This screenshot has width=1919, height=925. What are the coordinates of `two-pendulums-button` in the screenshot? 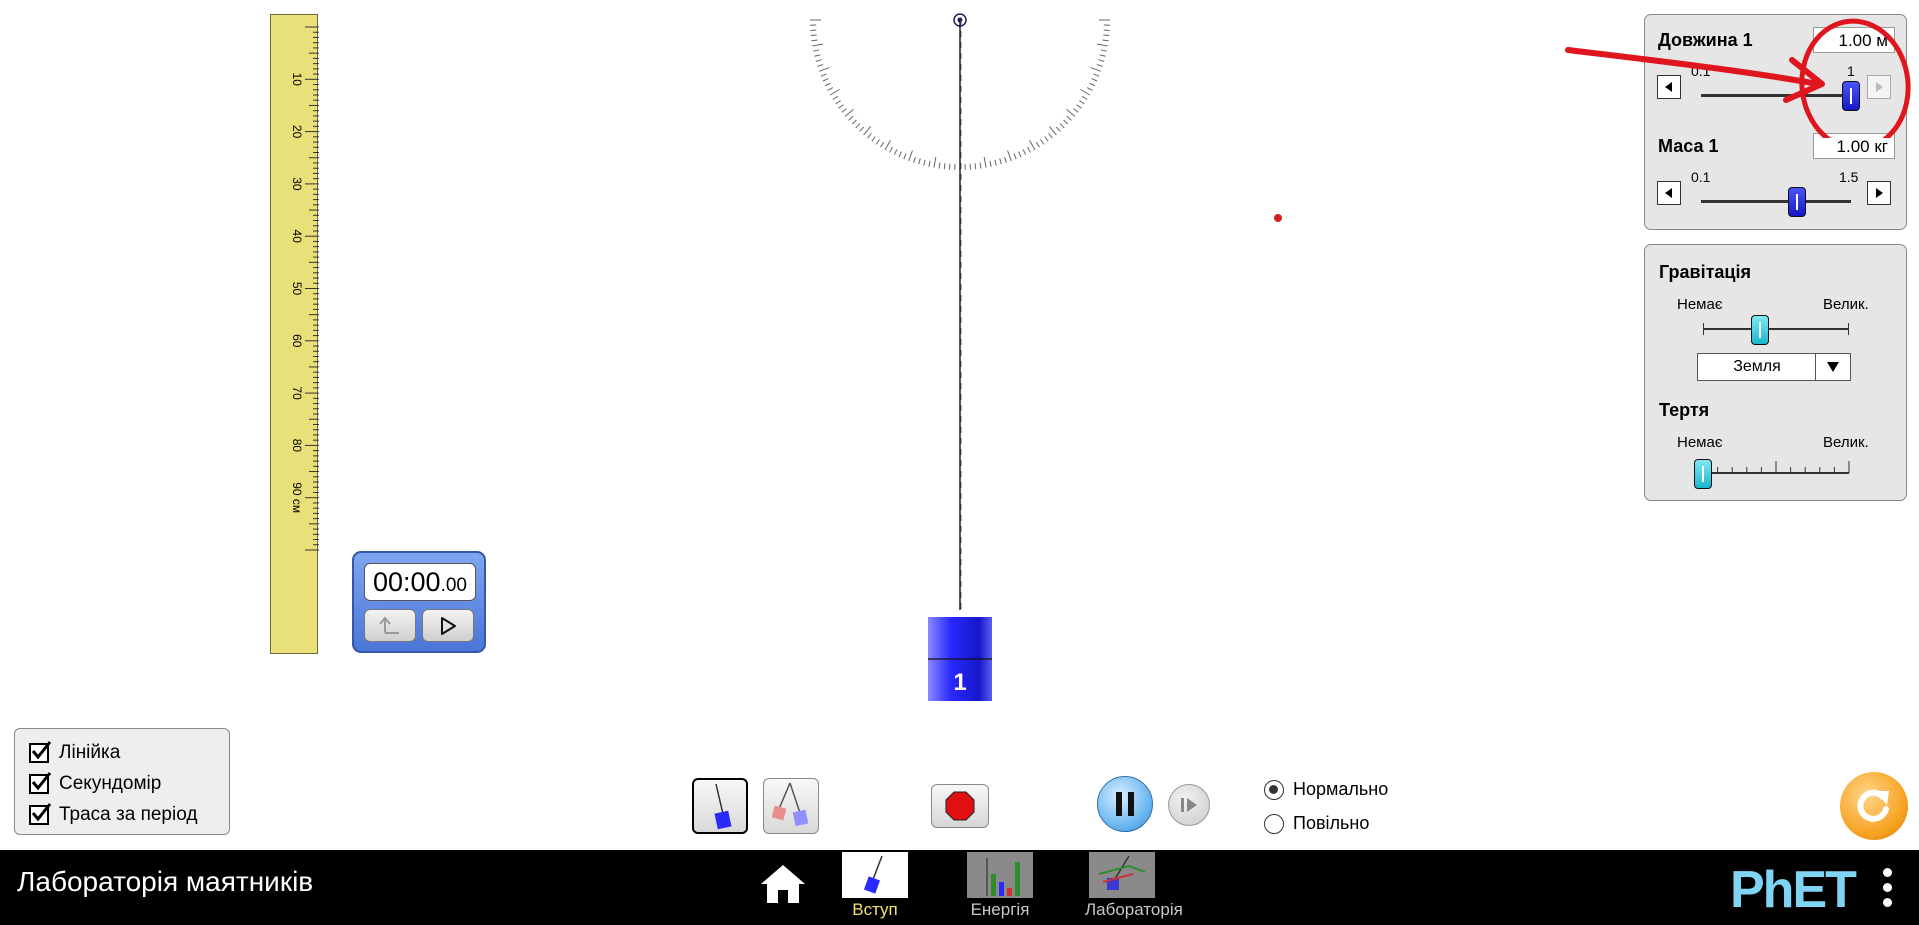 It's located at (791, 806).